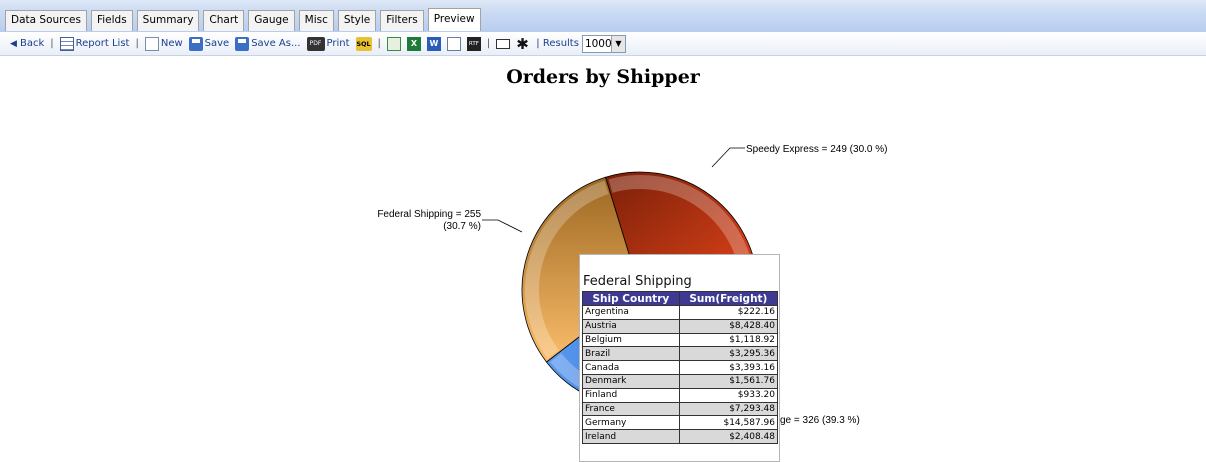 The height and width of the screenshot is (462, 1206). I want to click on freight-cell: $3,393.16, so click(728, 367).